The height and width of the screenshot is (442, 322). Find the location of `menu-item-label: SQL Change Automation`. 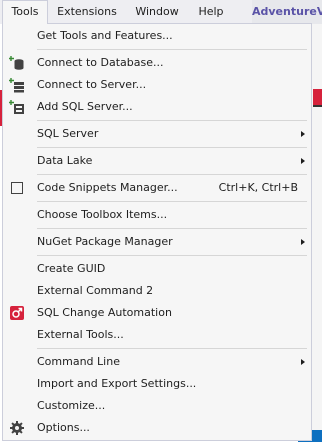

menu-item-label: SQL Change Automation is located at coordinates (104, 312).